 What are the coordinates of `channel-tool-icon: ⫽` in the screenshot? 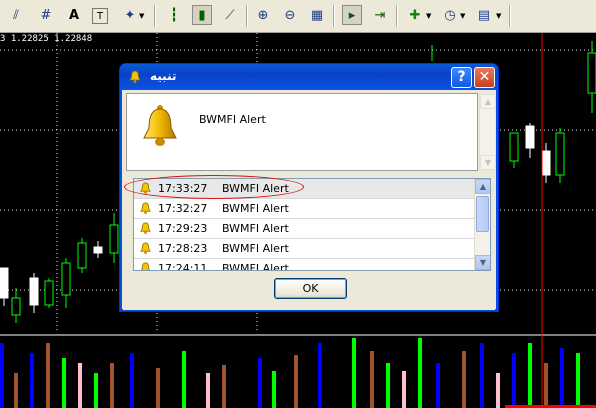 It's located at (16, 15).